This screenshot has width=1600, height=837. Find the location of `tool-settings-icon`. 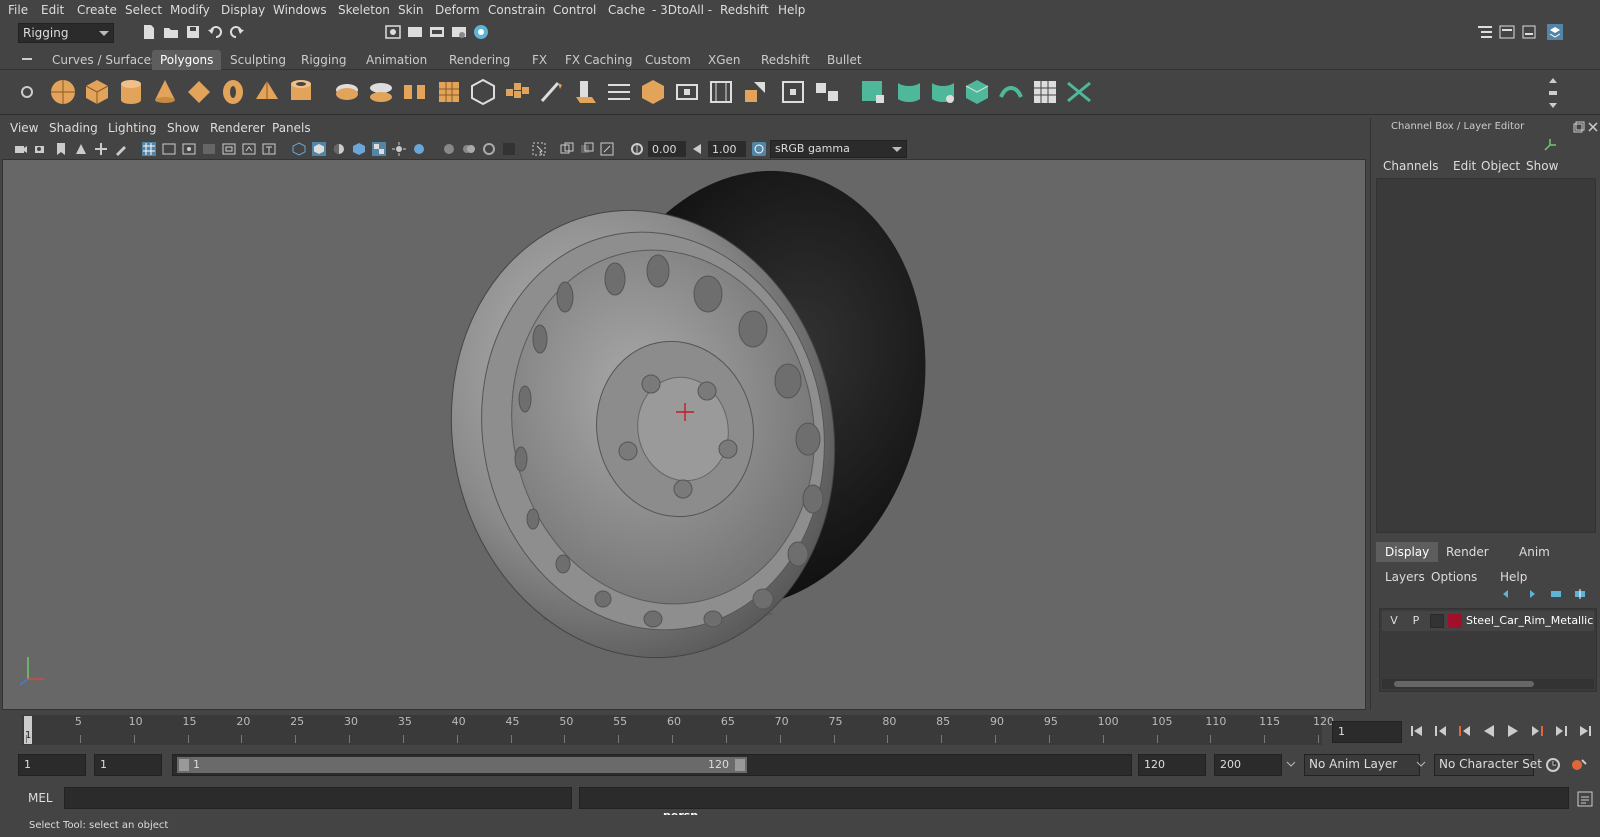

tool-settings-icon is located at coordinates (1529, 32).